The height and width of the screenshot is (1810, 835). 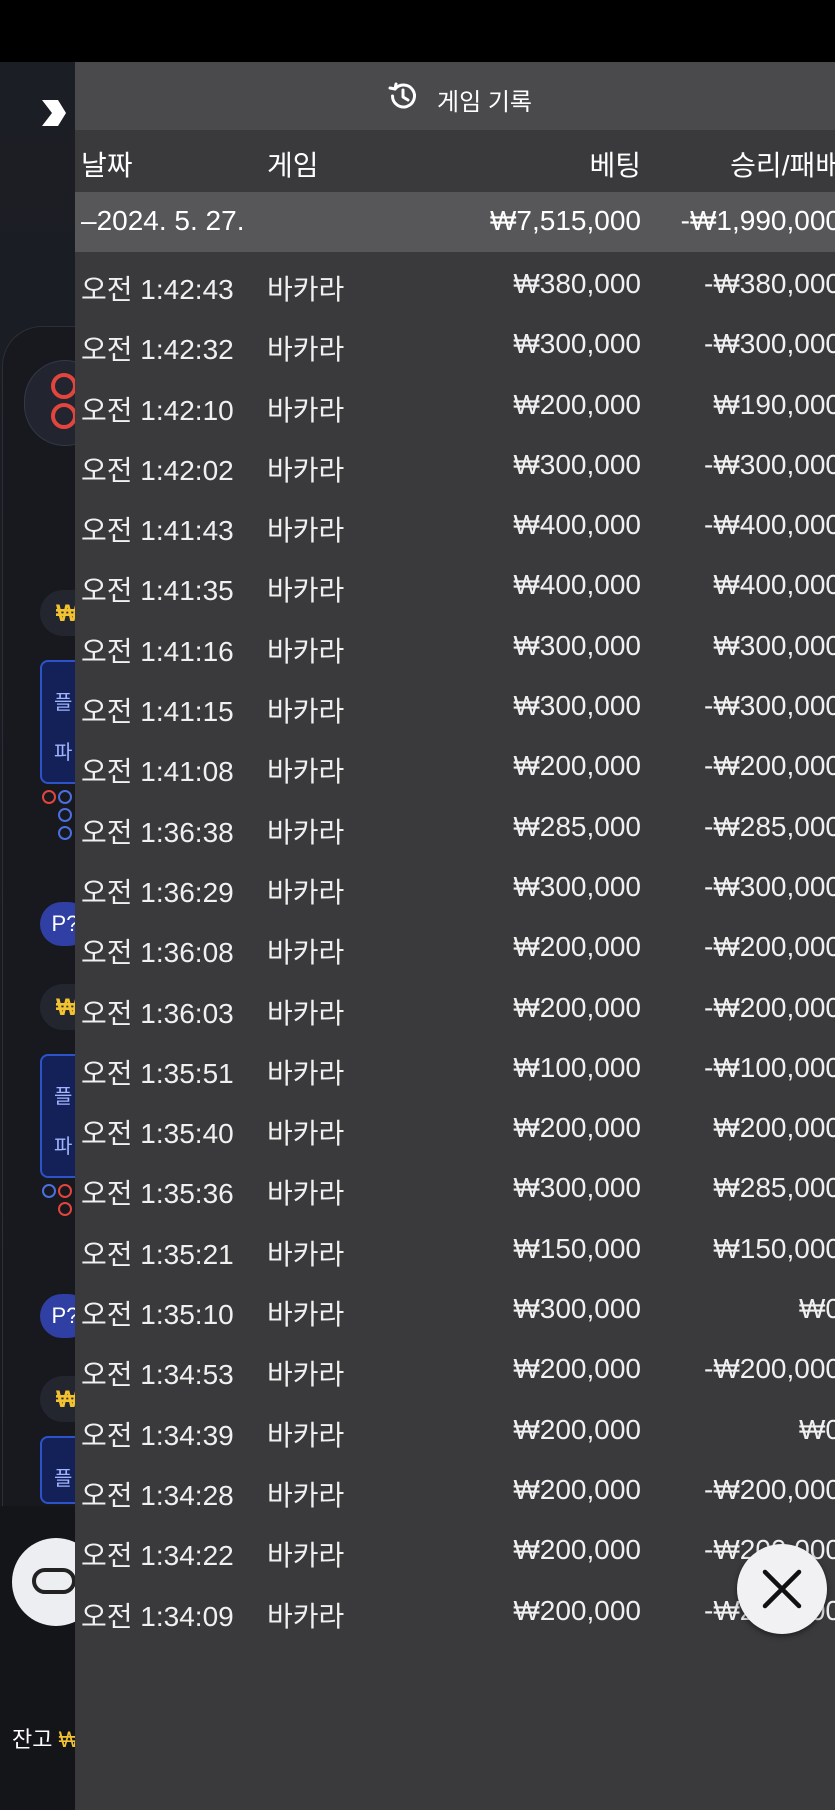 What do you see at coordinates (157, 1435) in the screenshot?
I see `row-time: 오전 1:34:39` at bounding box center [157, 1435].